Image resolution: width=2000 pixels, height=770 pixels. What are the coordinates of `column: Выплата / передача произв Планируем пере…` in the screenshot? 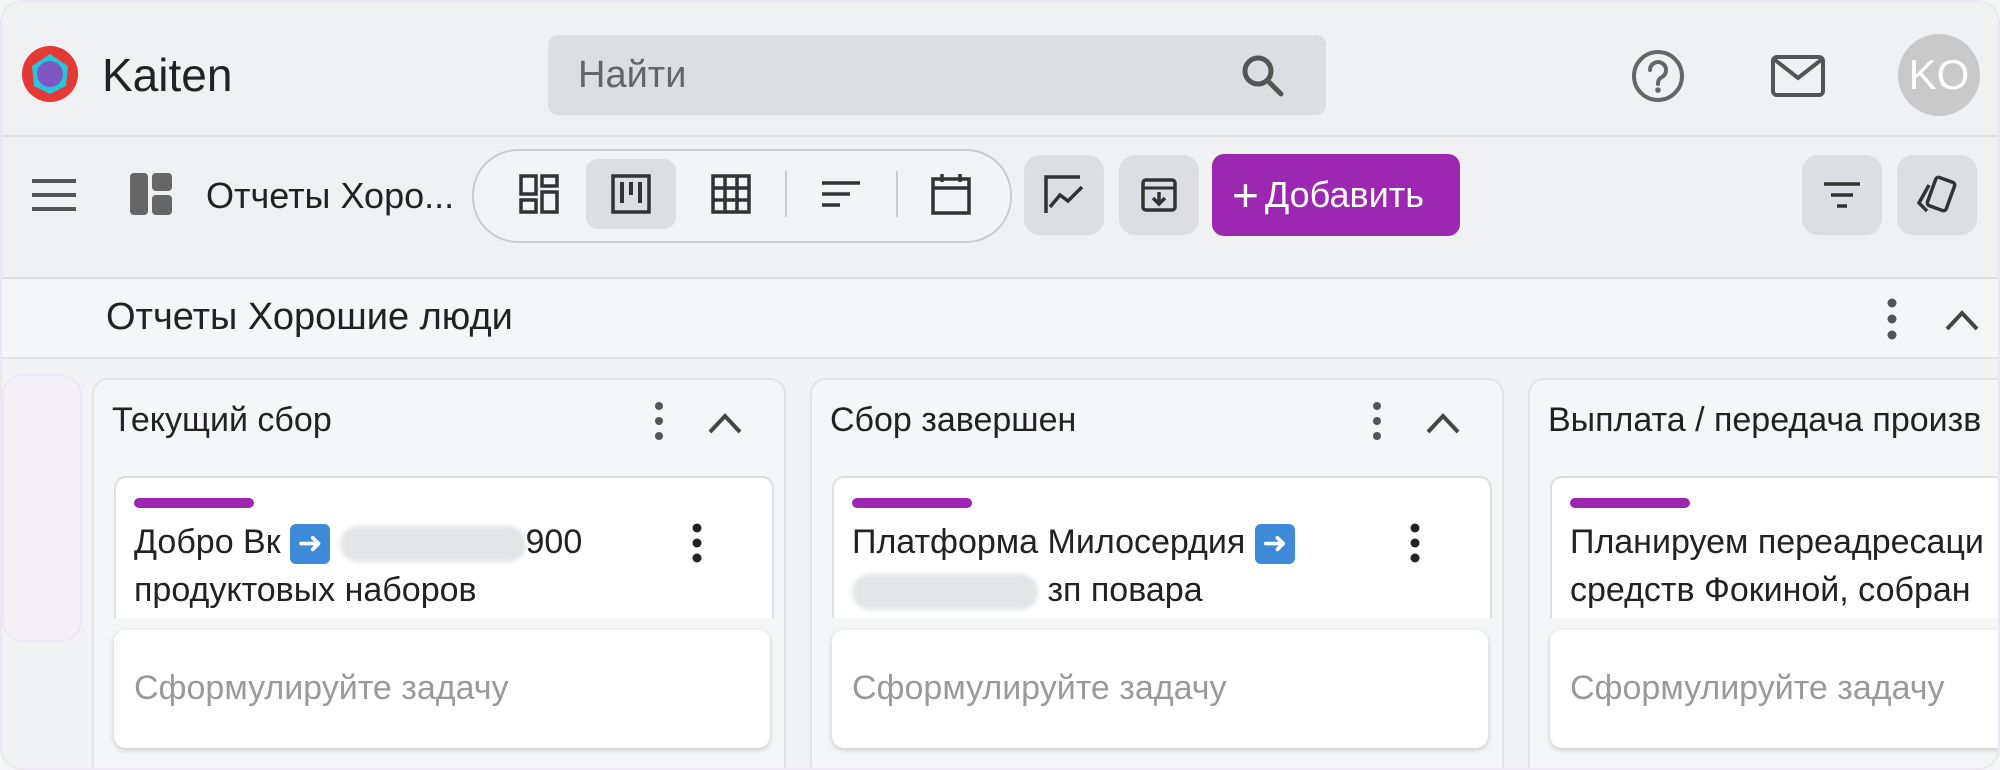 It's located at (1763, 573).